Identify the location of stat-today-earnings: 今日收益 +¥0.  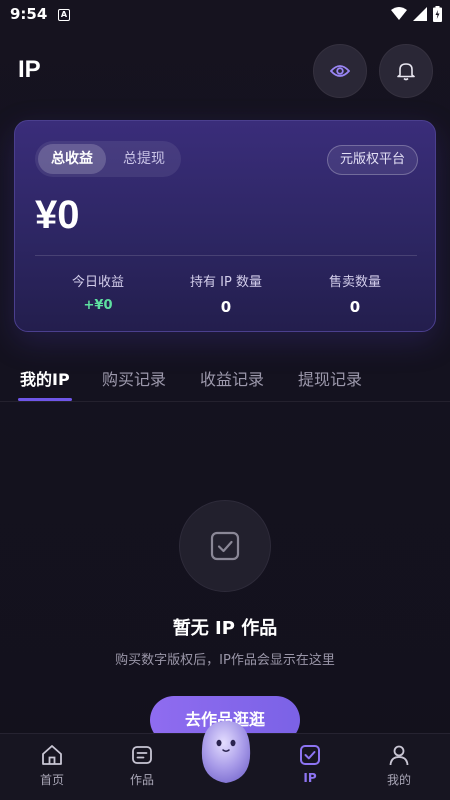
(98, 292).